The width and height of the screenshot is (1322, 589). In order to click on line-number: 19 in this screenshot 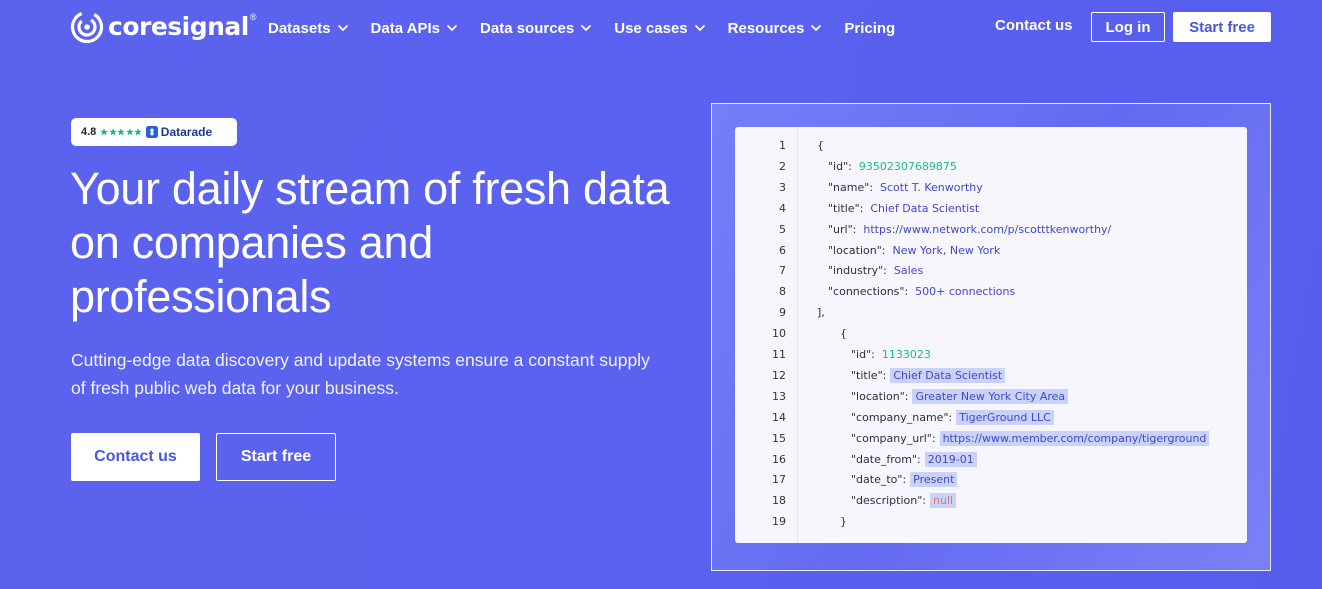, I will do `click(779, 522)`.